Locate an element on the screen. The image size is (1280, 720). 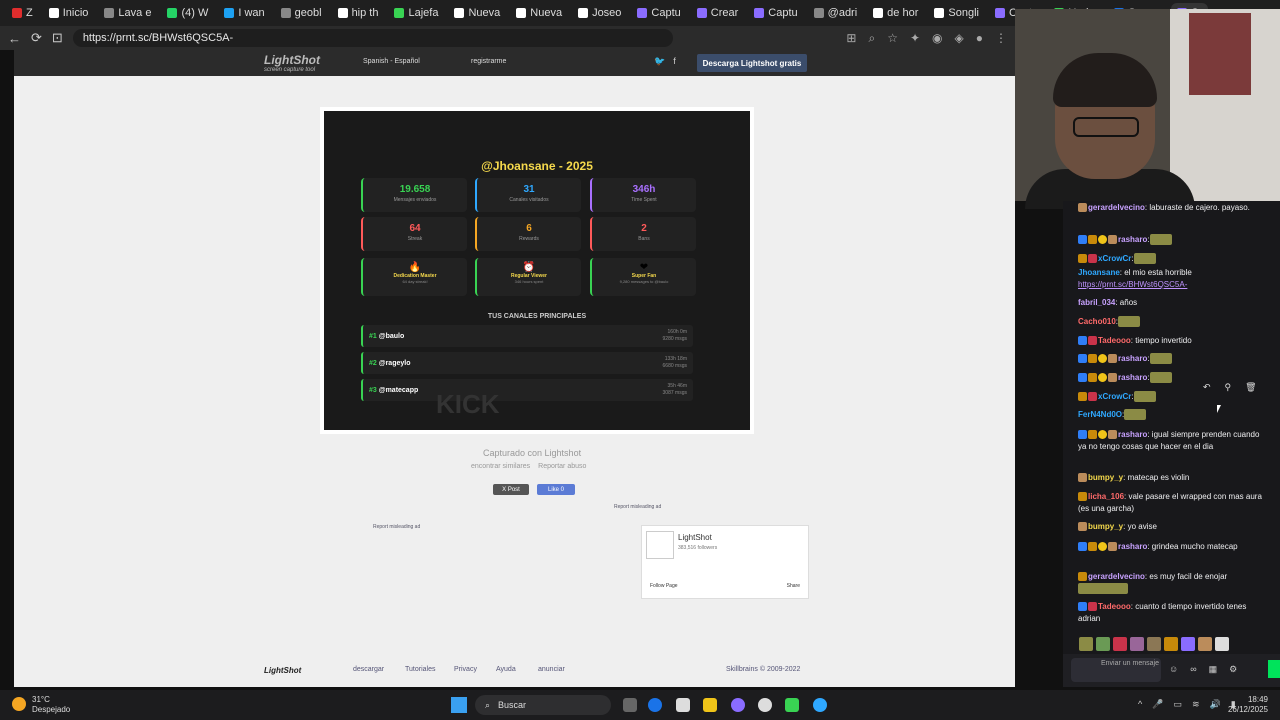
browser-tab: I wan is located at coordinates (244, 13).